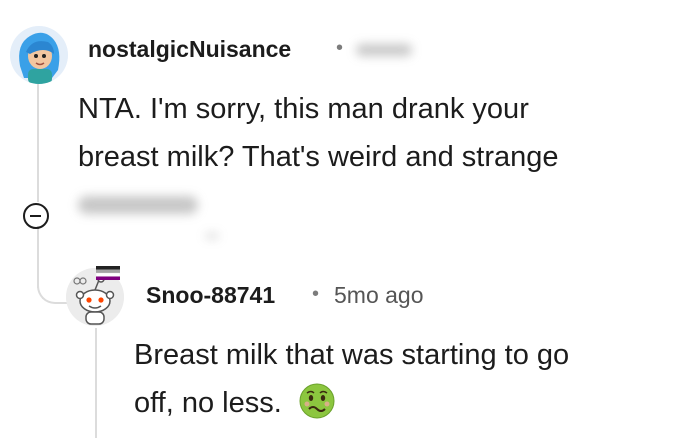 The image size is (700, 438). Describe the element at coordinates (317, 401) in the screenshot. I see `nauseated-face-emoji` at that location.